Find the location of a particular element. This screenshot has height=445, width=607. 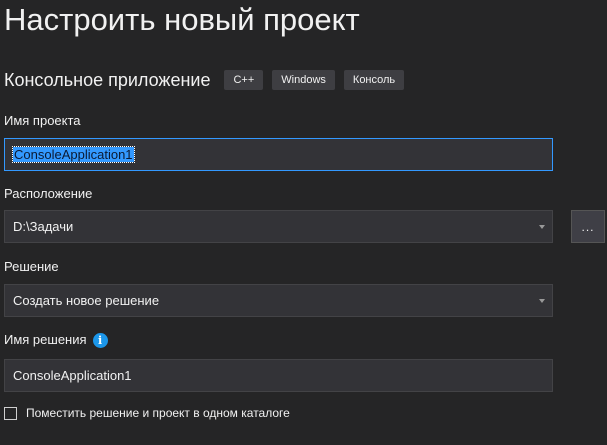

location-label: Расположение is located at coordinates (48, 193).